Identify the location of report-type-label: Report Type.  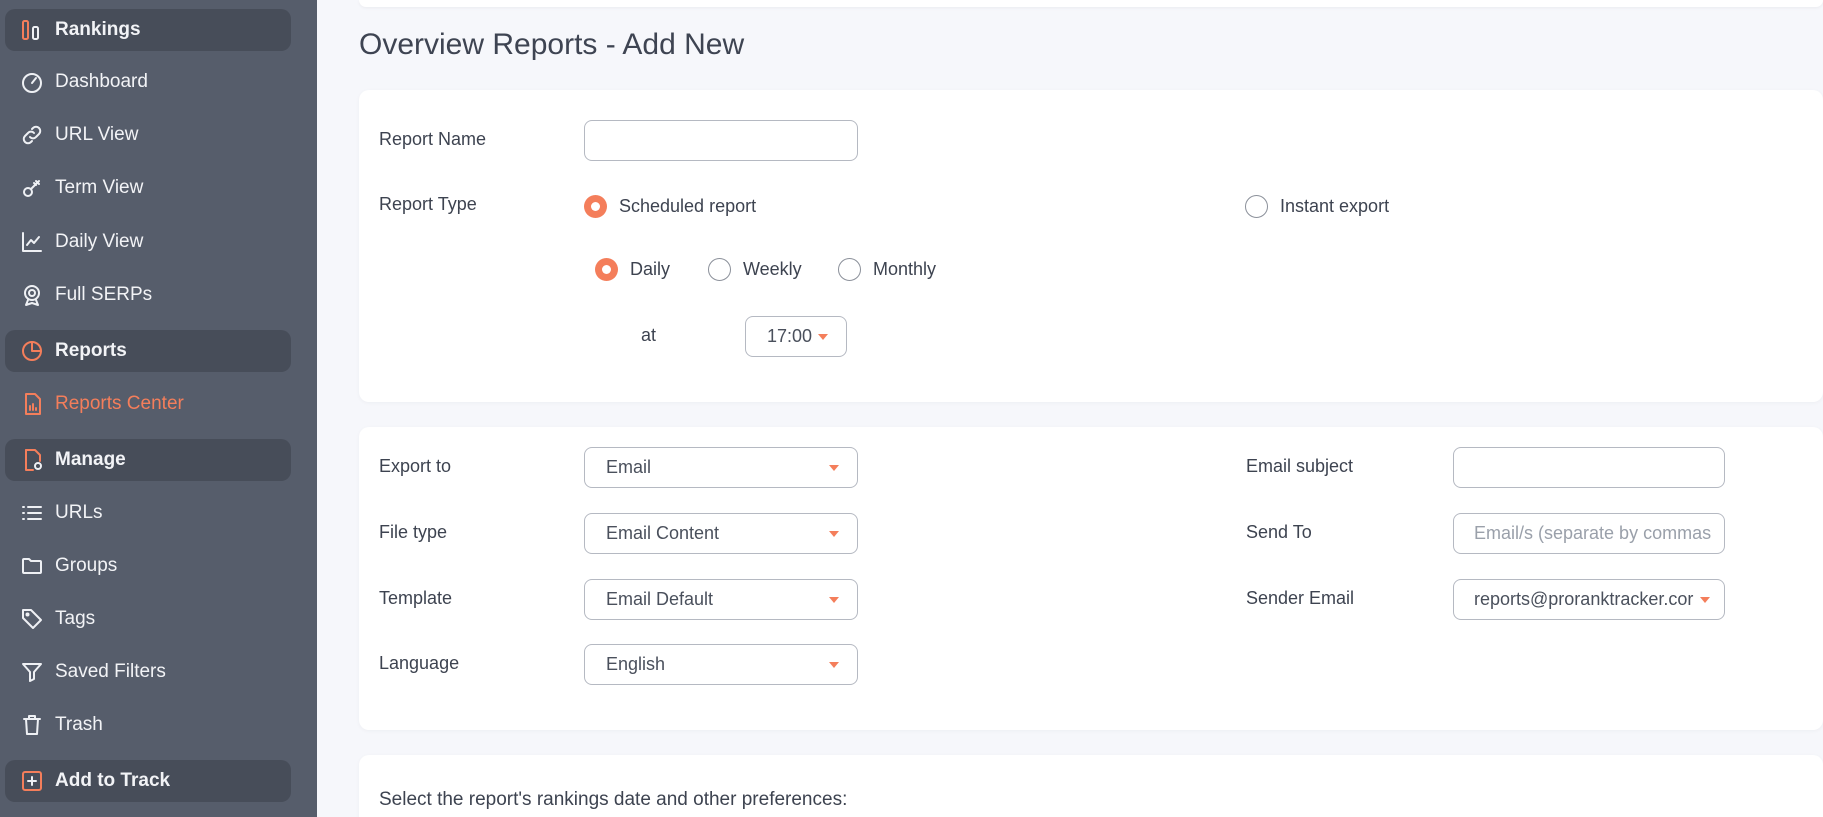
(428, 204).